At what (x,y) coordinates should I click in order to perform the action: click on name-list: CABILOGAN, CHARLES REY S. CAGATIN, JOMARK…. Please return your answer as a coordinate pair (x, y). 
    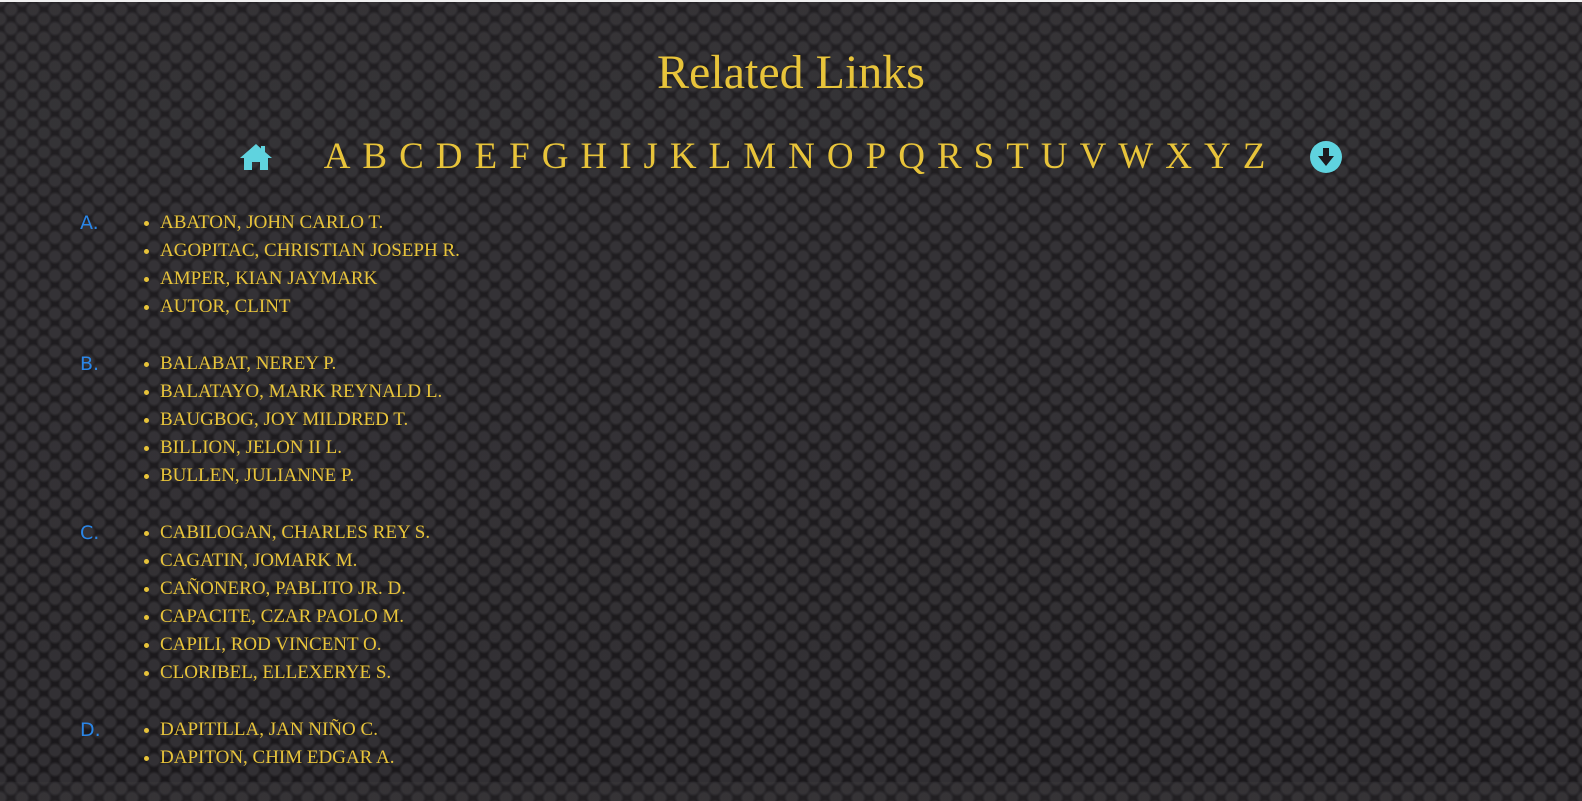
    Looking at the image, I should click on (286, 603).